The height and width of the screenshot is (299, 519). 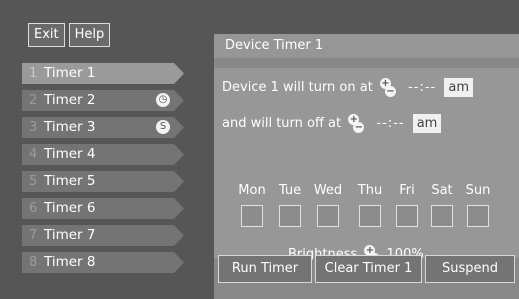 I want to click on day-sun: Sun, so click(x=478, y=205).